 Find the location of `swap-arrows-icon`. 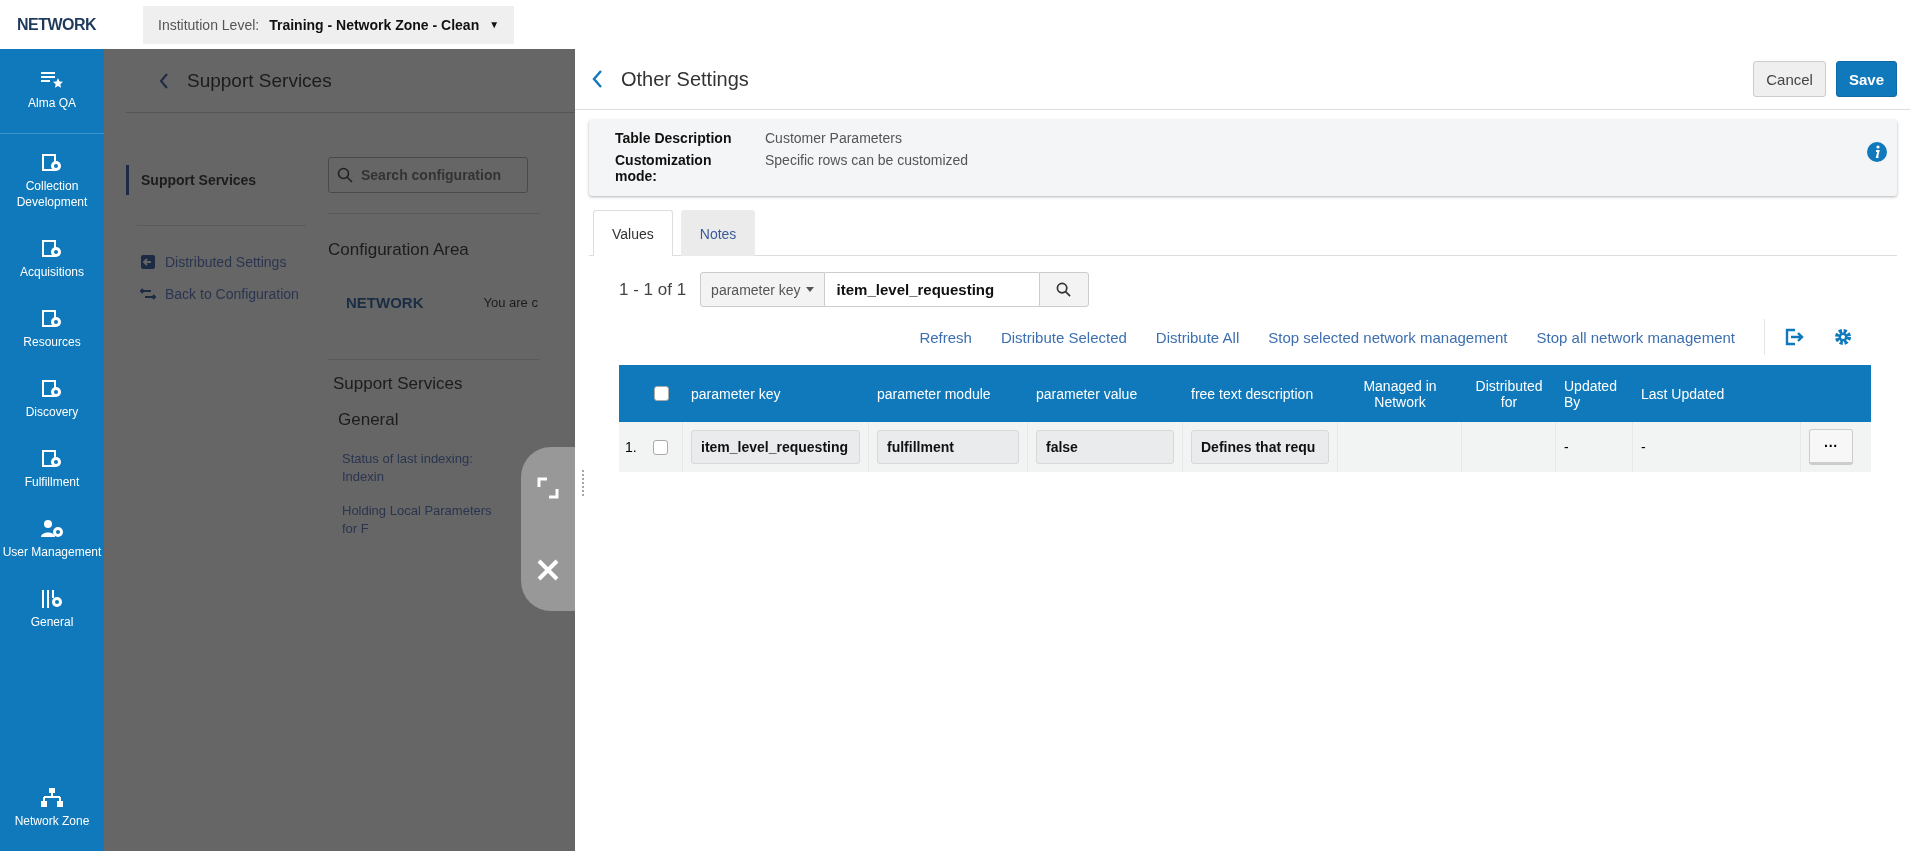

swap-arrows-icon is located at coordinates (148, 294).